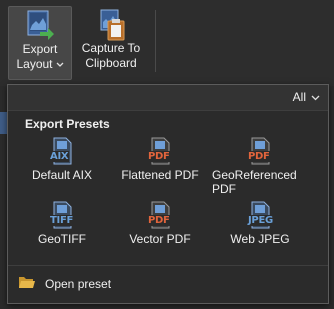 The width and height of the screenshot is (334, 309). I want to click on filter-dropdown: All, so click(306, 97).